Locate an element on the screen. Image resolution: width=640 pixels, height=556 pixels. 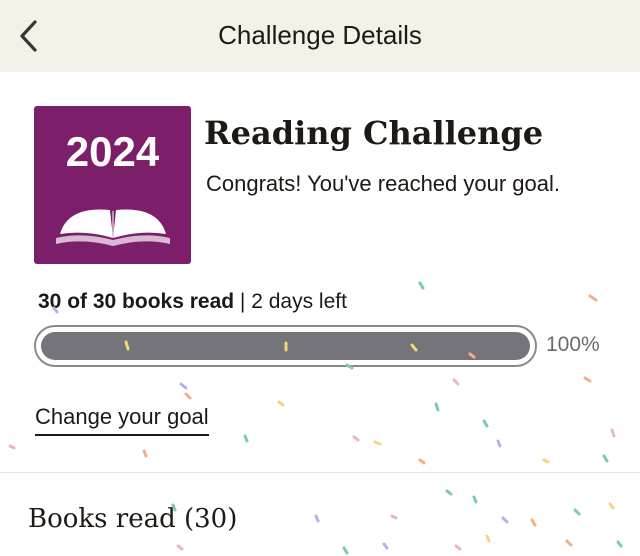
open-book-icon is located at coordinates (113, 227).